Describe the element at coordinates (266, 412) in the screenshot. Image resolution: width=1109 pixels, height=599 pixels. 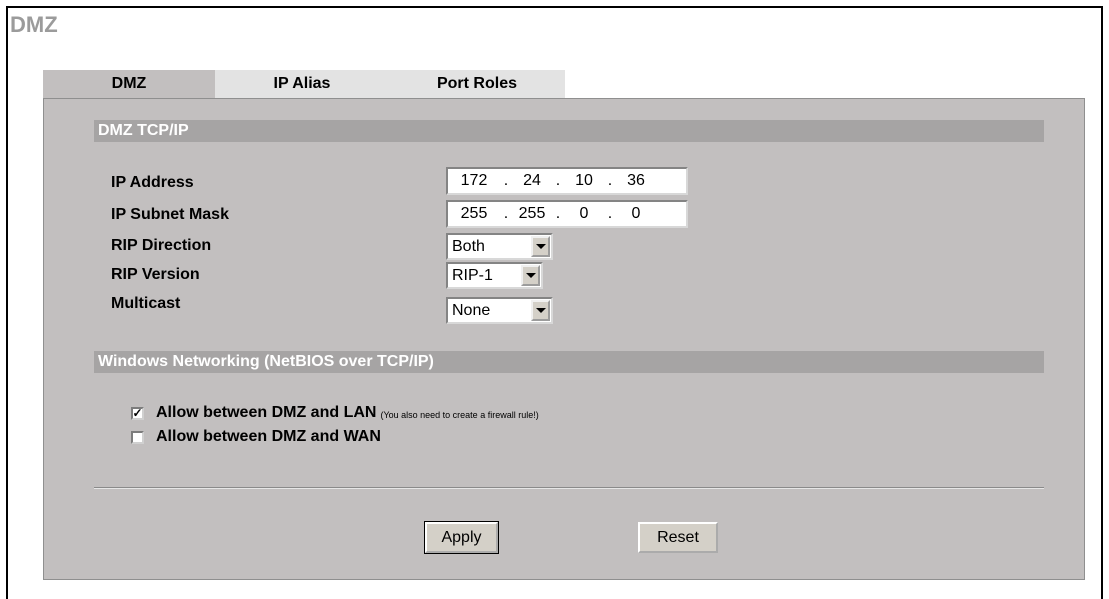
I see `allow-dmz-lan-label: Allow between DMZ and LAN` at that location.